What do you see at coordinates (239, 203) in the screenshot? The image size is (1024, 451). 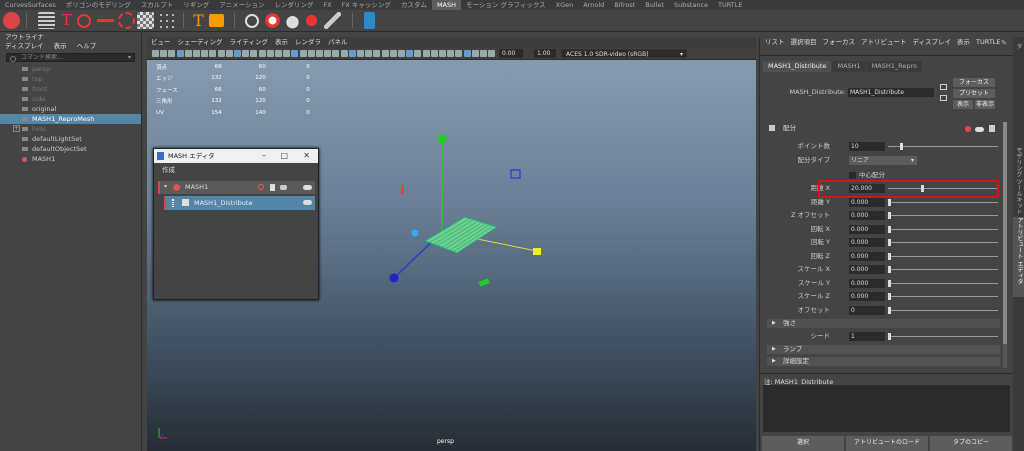 I see `distribute-node-row: MASH1_Distribute` at bounding box center [239, 203].